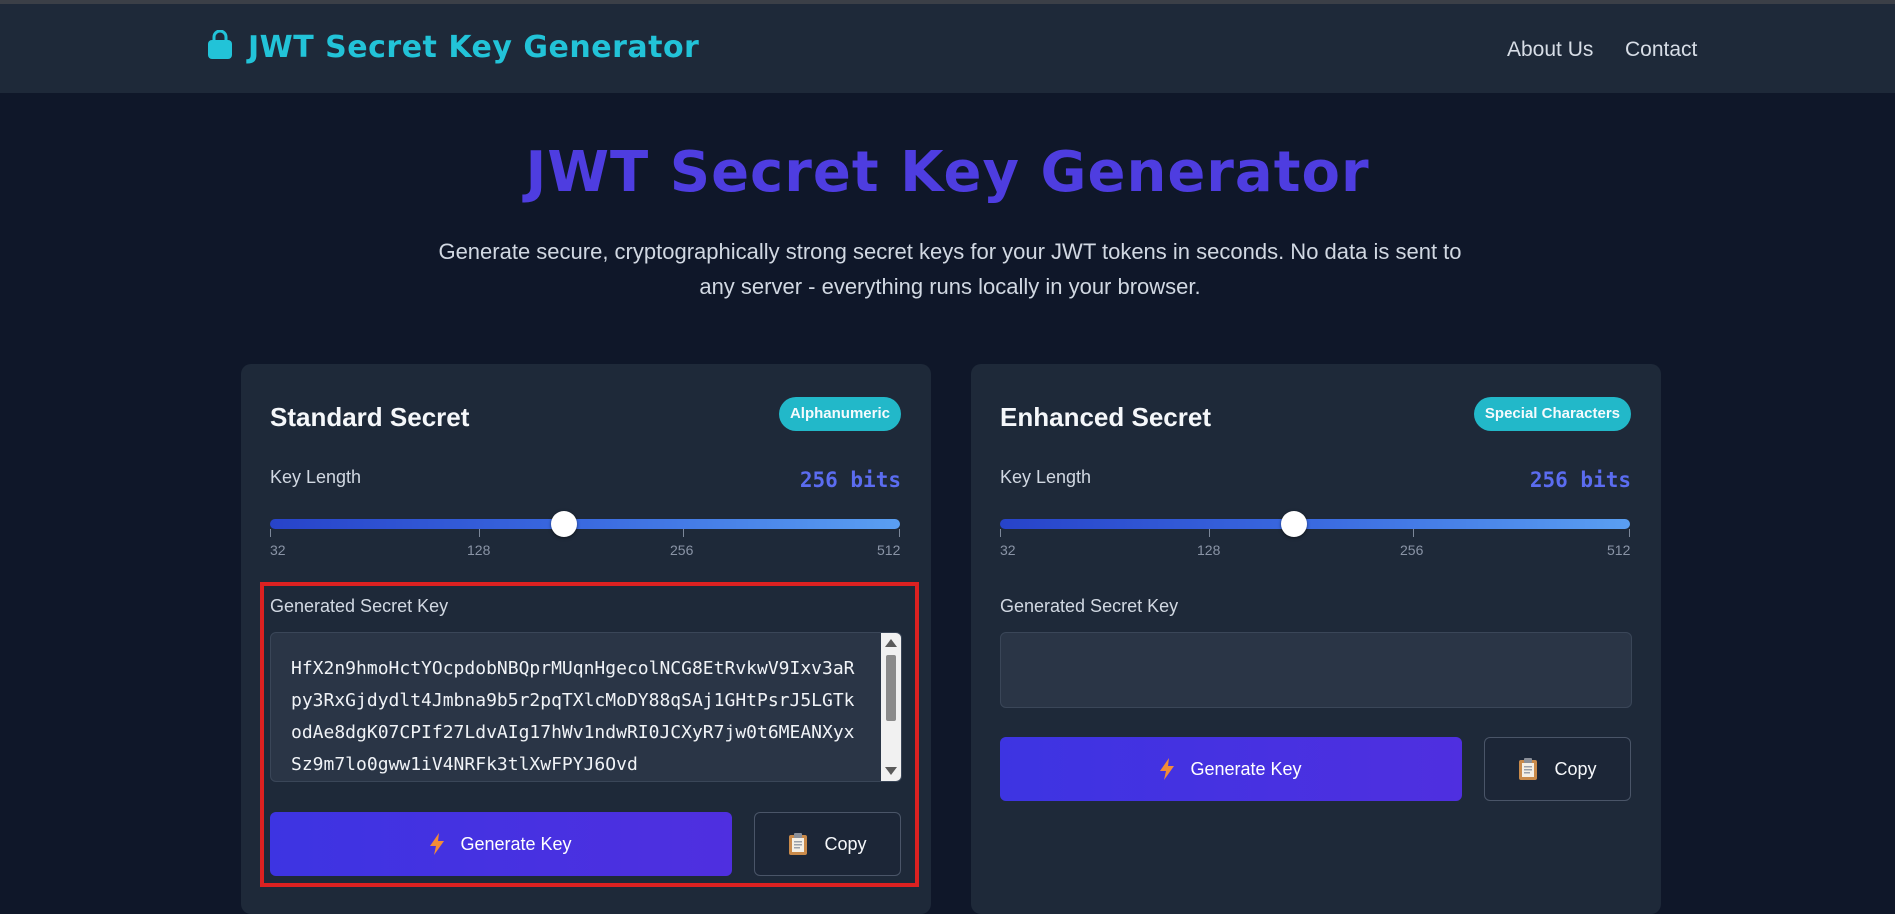  Describe the element at coordinates (1316, 670) in the screenshot. I see `generated-key-output` at that location.